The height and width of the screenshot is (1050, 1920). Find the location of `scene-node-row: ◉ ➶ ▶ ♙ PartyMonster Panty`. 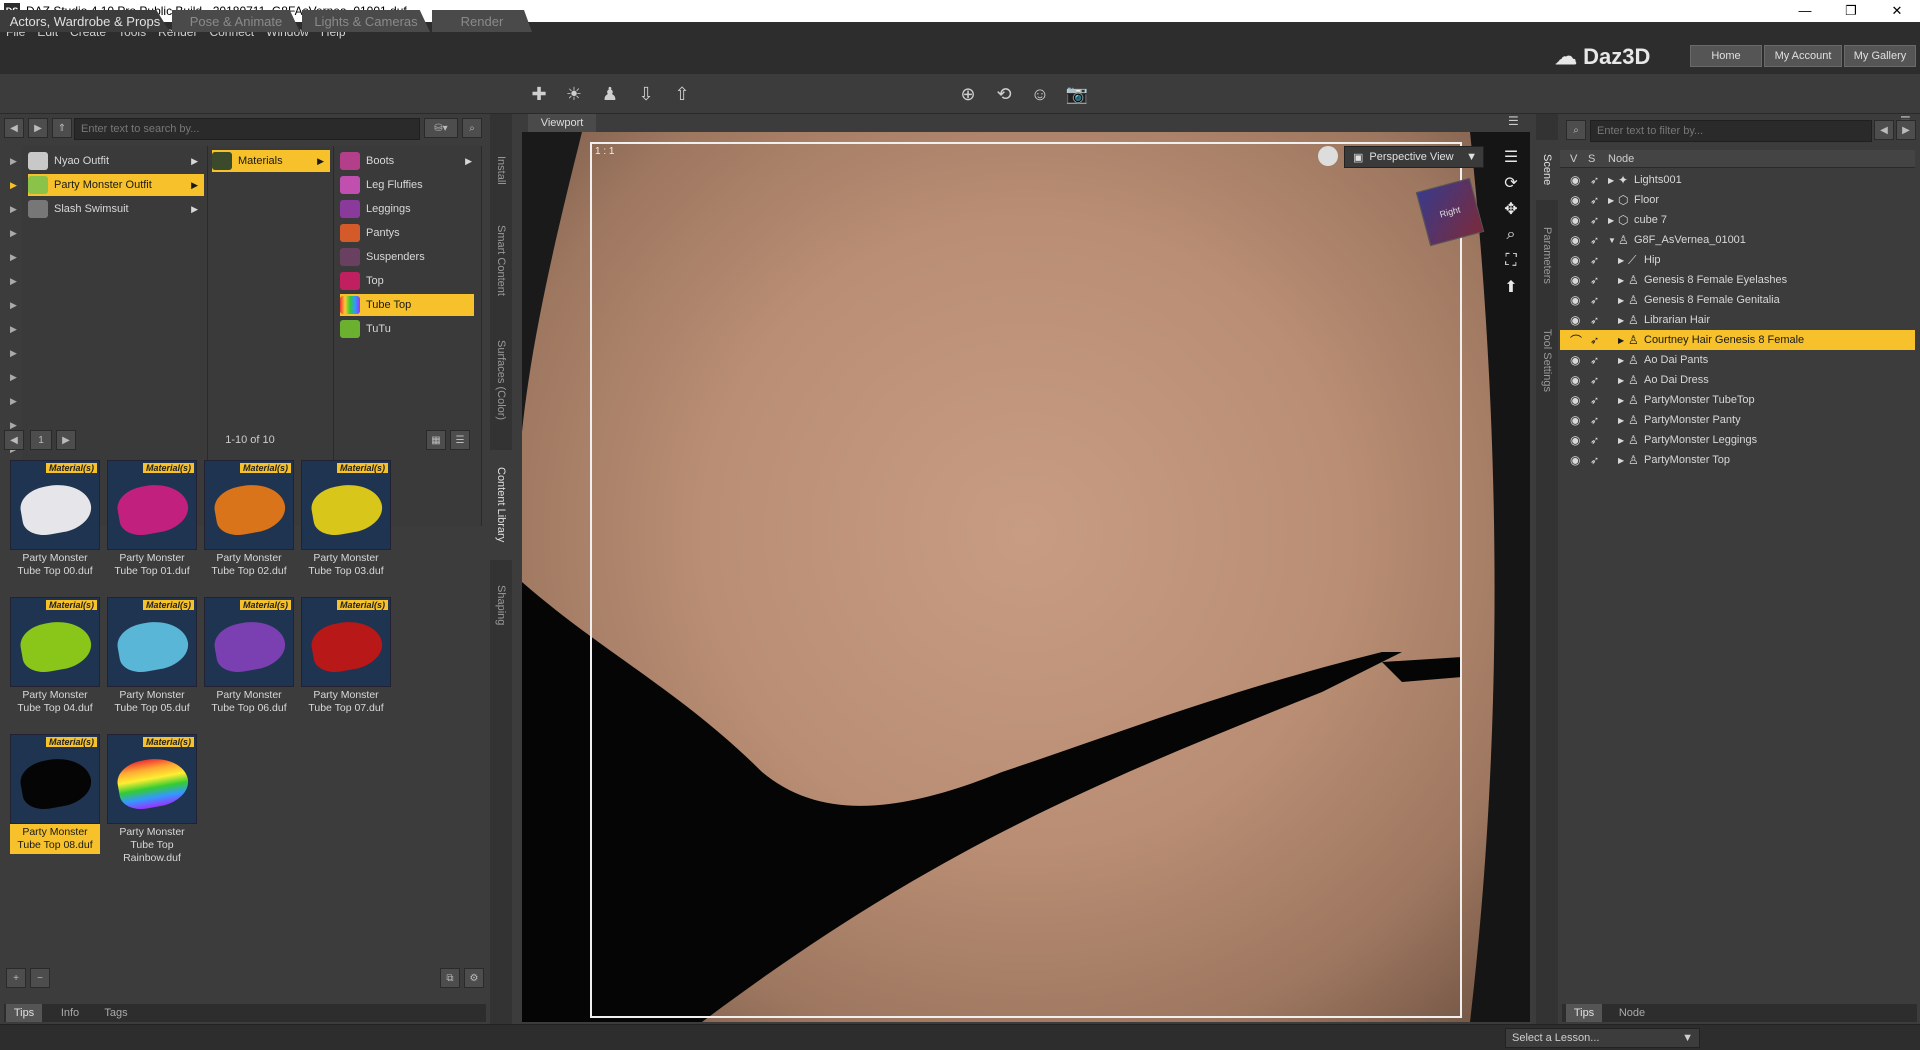

scene-node-row: ◉ ➶ ▶ ♙ PartyMonster Panty is located at coordinates (1737, 420).